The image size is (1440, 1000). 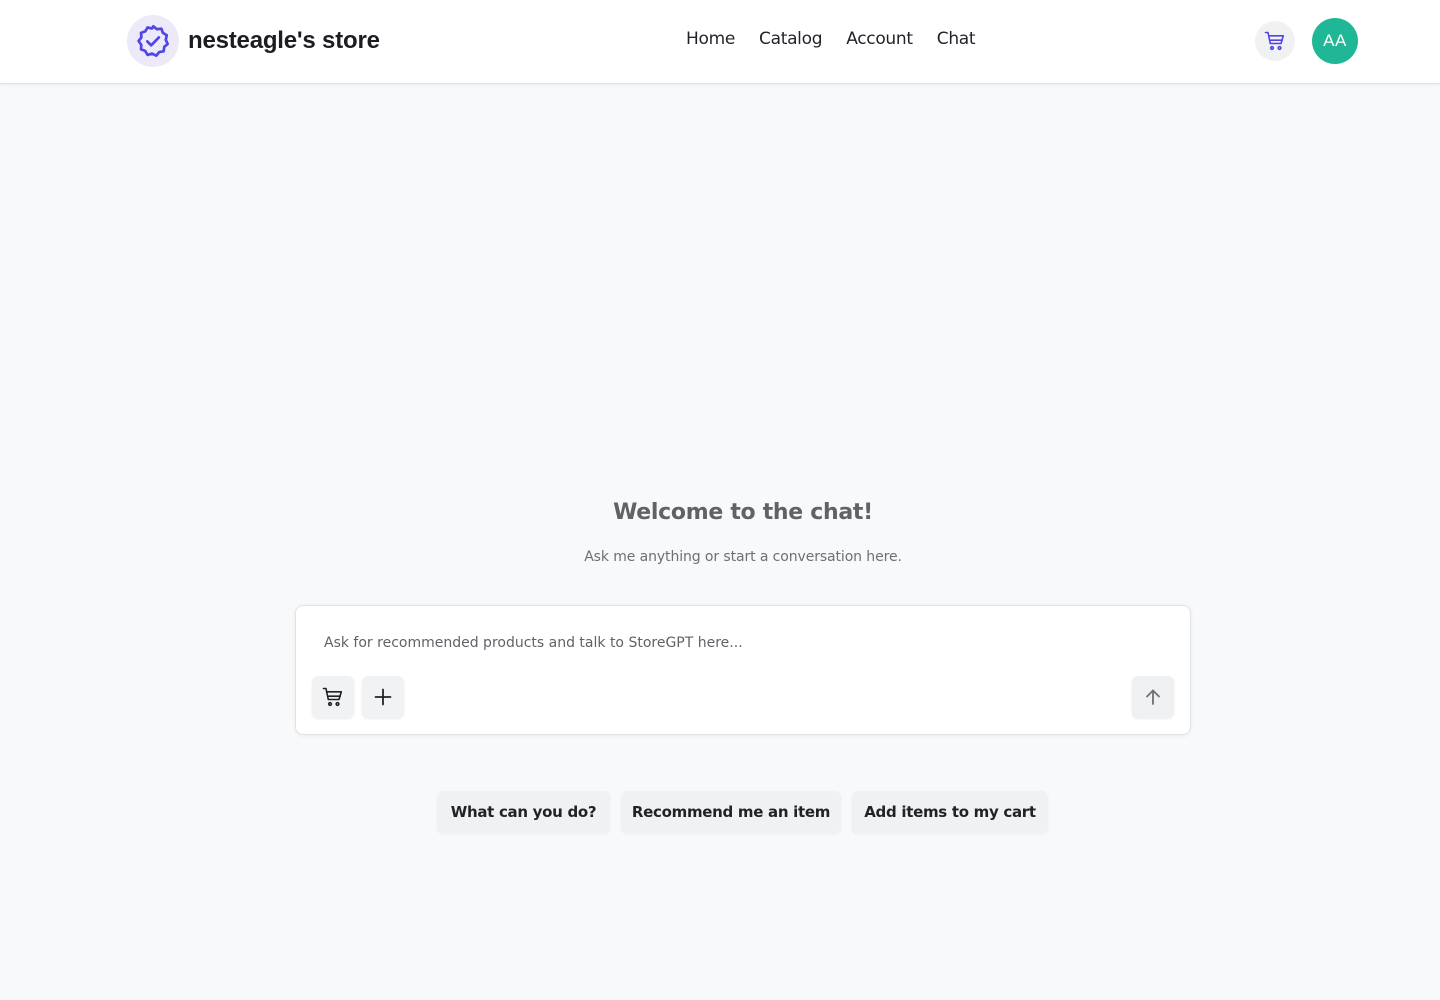 What do you see at coordinates (956, 39) in the screenshot?
I see `nav-chat-link: Chat` at bounding box center [956, 39].